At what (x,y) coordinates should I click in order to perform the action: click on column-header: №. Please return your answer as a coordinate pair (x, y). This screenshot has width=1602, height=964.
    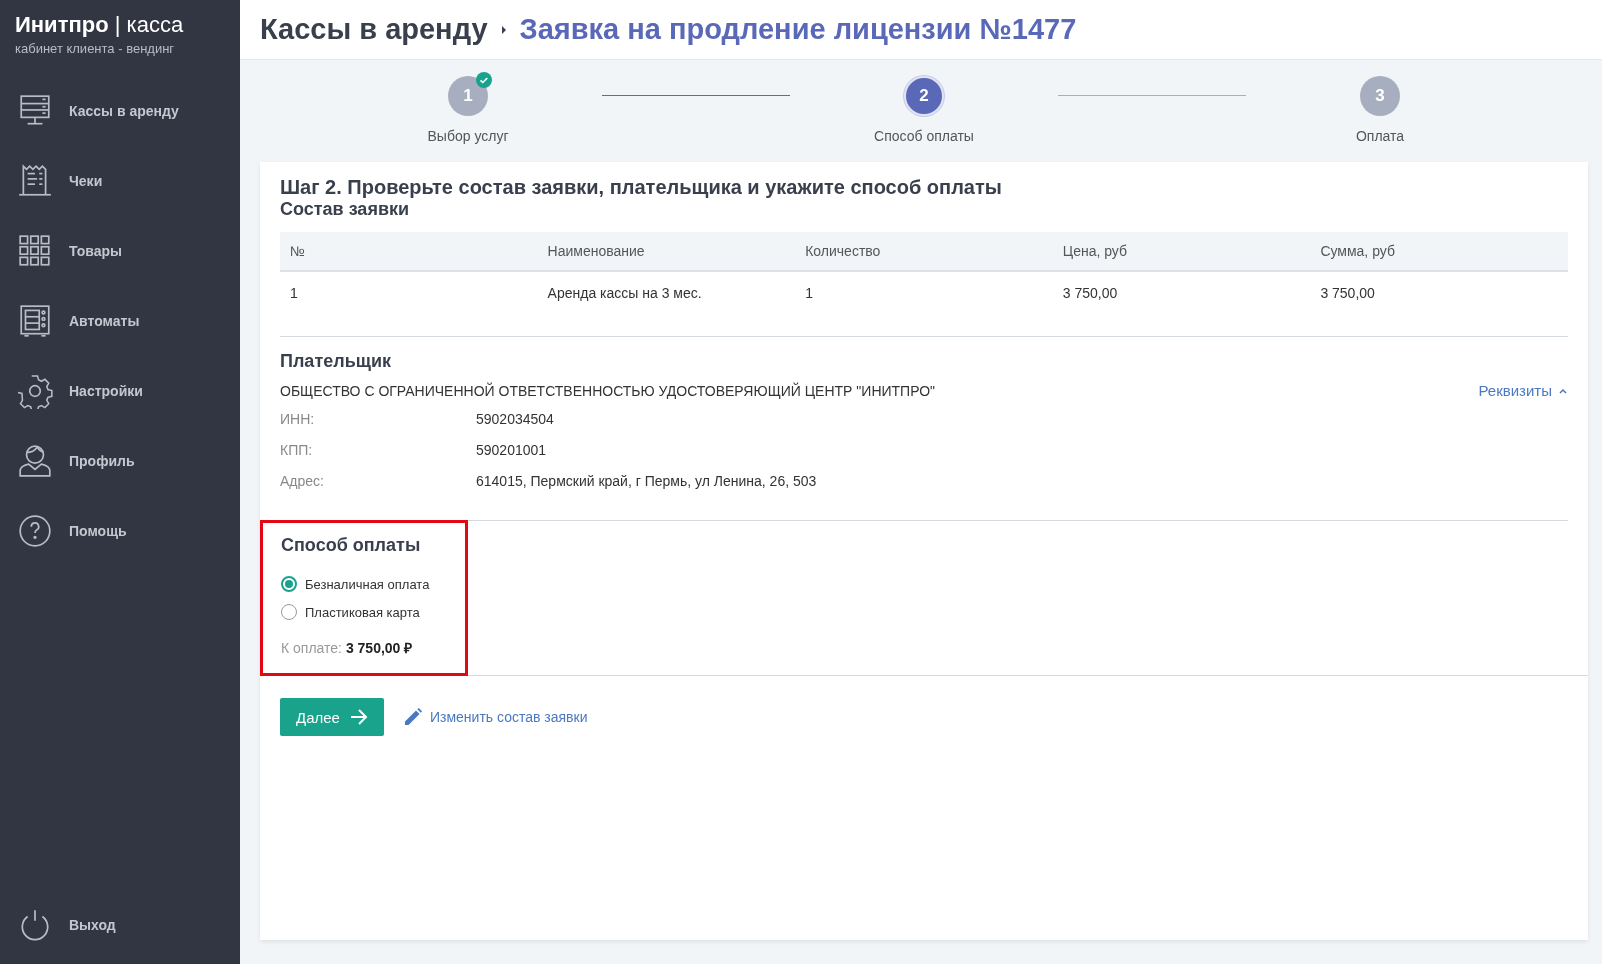
    Looking at the image, I should click on (409, 251).